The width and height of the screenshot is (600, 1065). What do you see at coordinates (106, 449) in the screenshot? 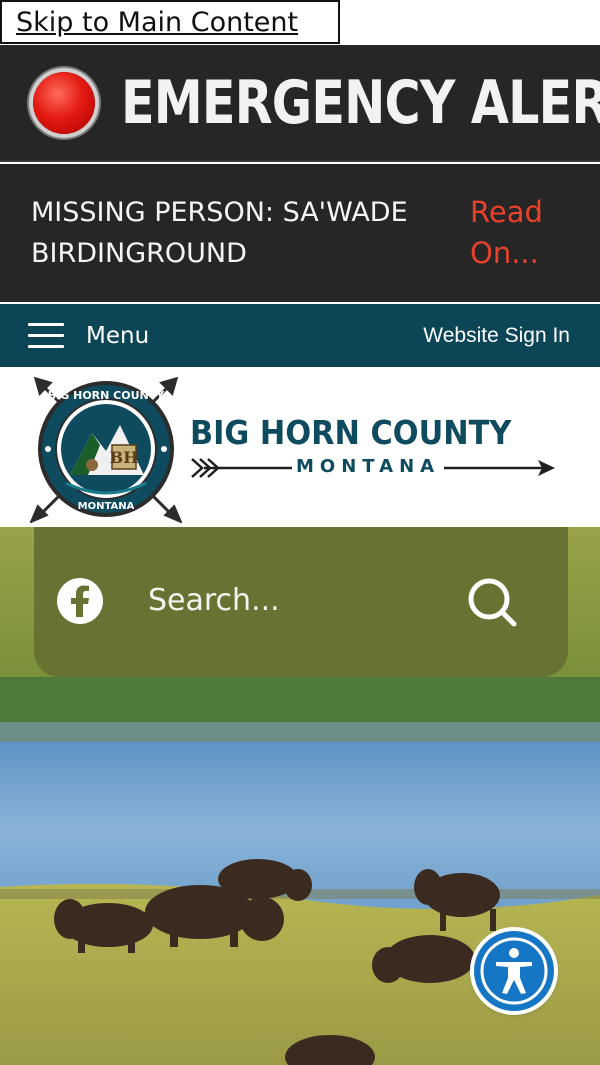
I see `county-seal-logo: BH BIG HORN COUNTY MONTANA` at bounding box center [106, 449].